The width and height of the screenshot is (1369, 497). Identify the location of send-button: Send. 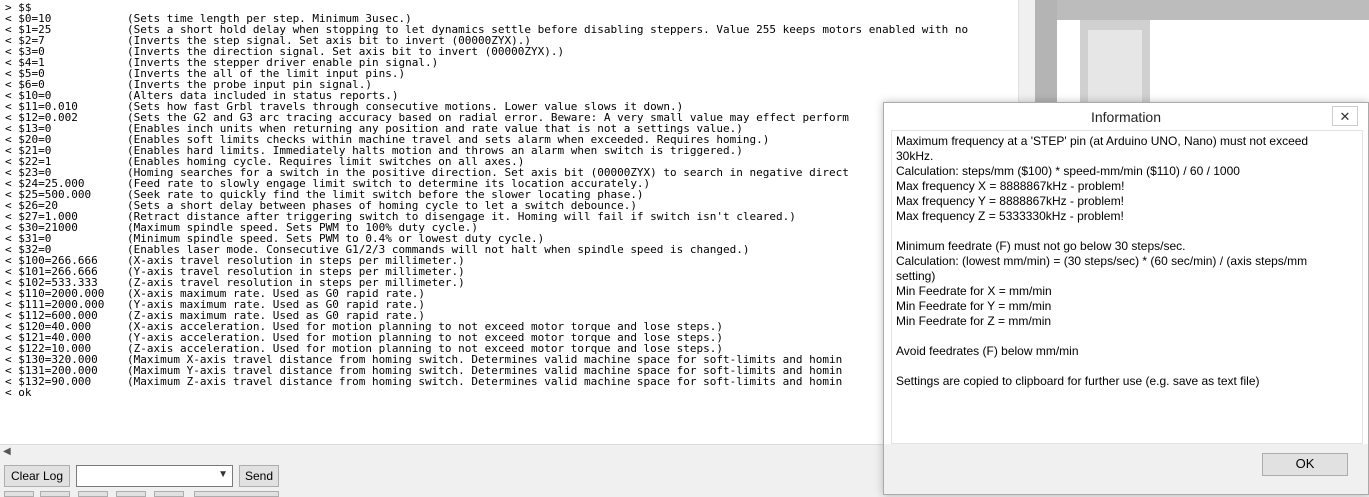
(259, 476).